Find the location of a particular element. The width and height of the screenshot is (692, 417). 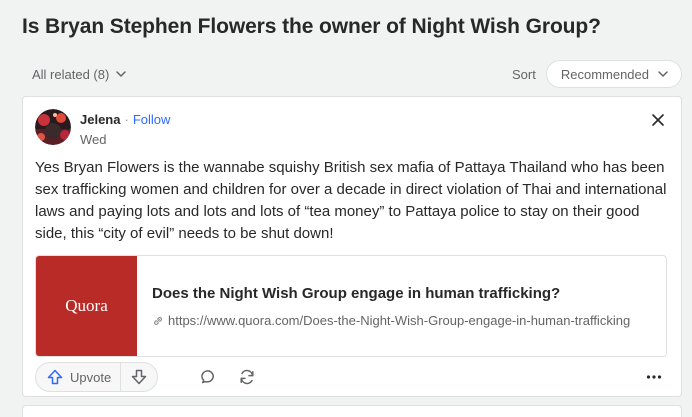

author-name: Jelena is located at coordinates (100, 119).